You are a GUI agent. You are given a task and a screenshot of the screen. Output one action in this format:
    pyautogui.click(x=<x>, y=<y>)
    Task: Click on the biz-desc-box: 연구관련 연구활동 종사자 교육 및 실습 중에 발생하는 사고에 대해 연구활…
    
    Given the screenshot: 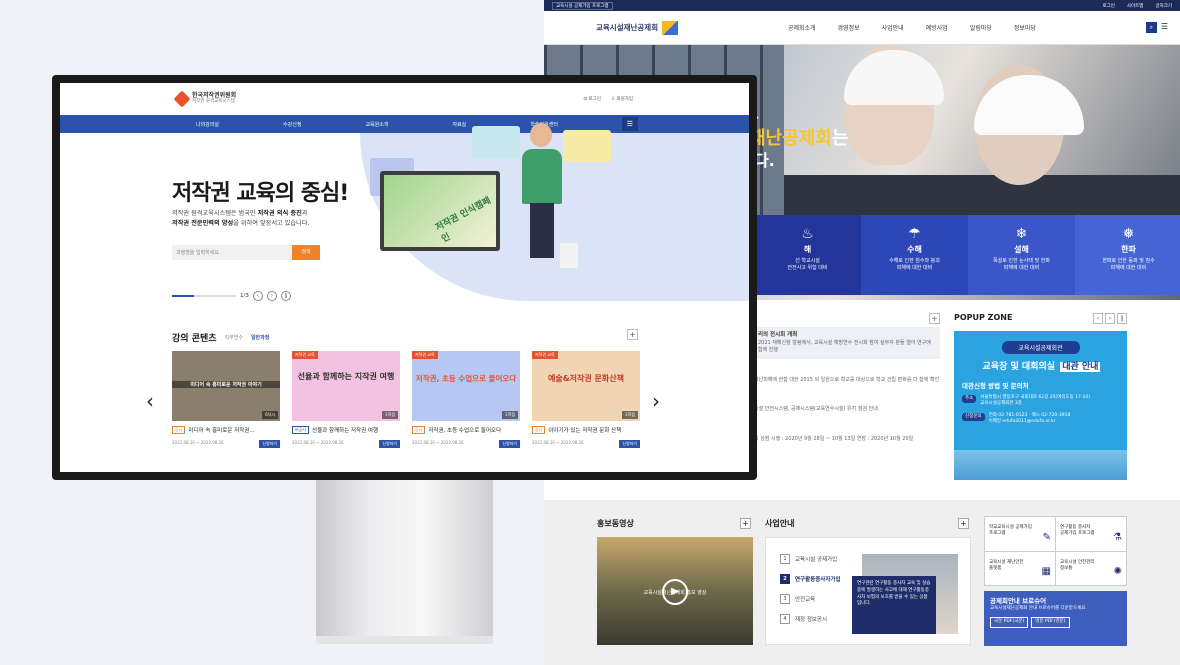 What is the action you would take?
    pyautogui.click(x=894, y=605)
    